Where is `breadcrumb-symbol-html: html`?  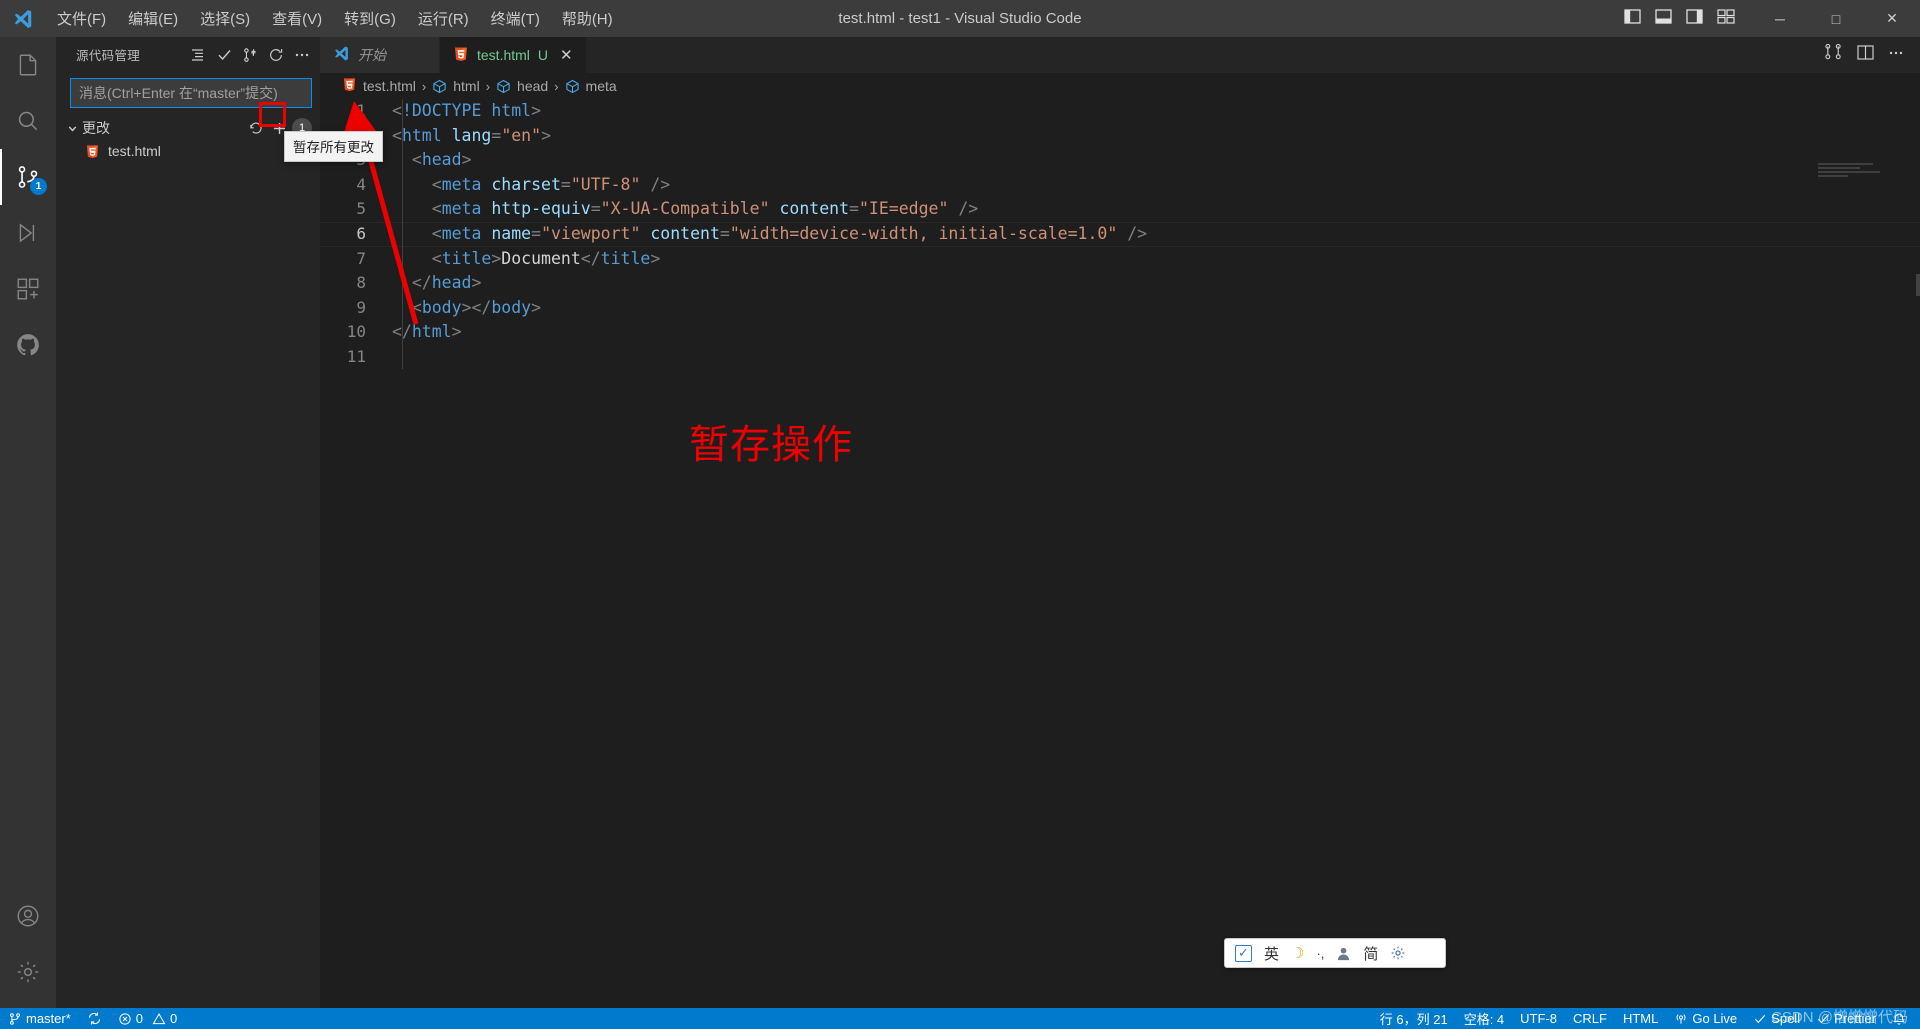 breadcrumb-symbol-html: html is located at coordinates (456, 86).